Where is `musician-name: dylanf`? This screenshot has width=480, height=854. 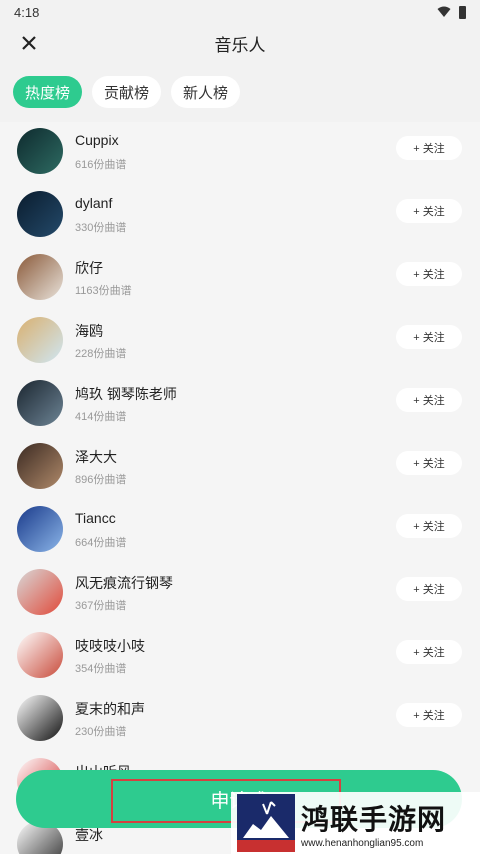
musician-name: dylanf is located at coordinates (94, 203).